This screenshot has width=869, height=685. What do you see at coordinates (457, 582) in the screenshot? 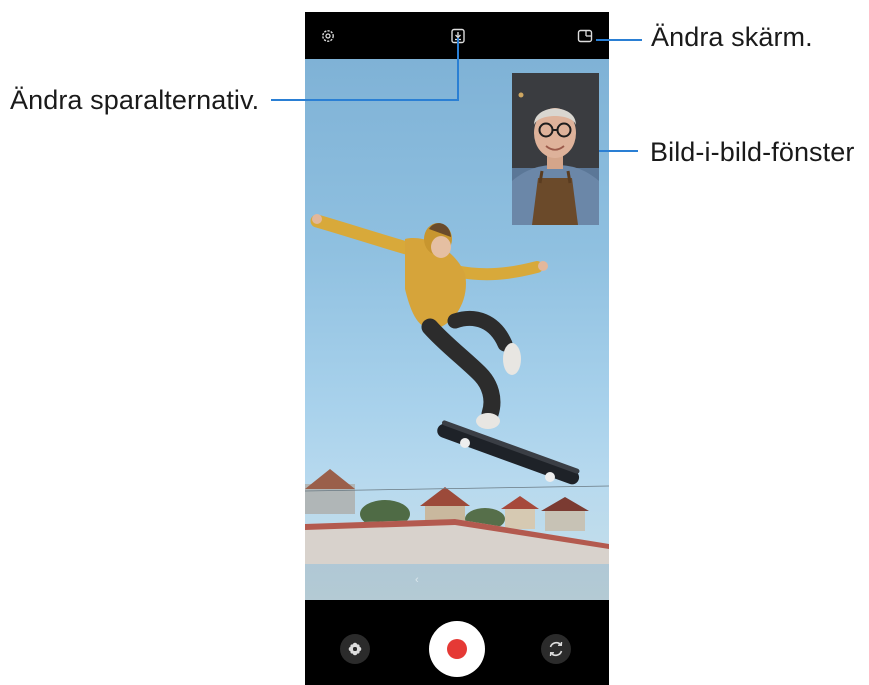
I see `zoom-strip: ‹` at bounding box center [457, 582].